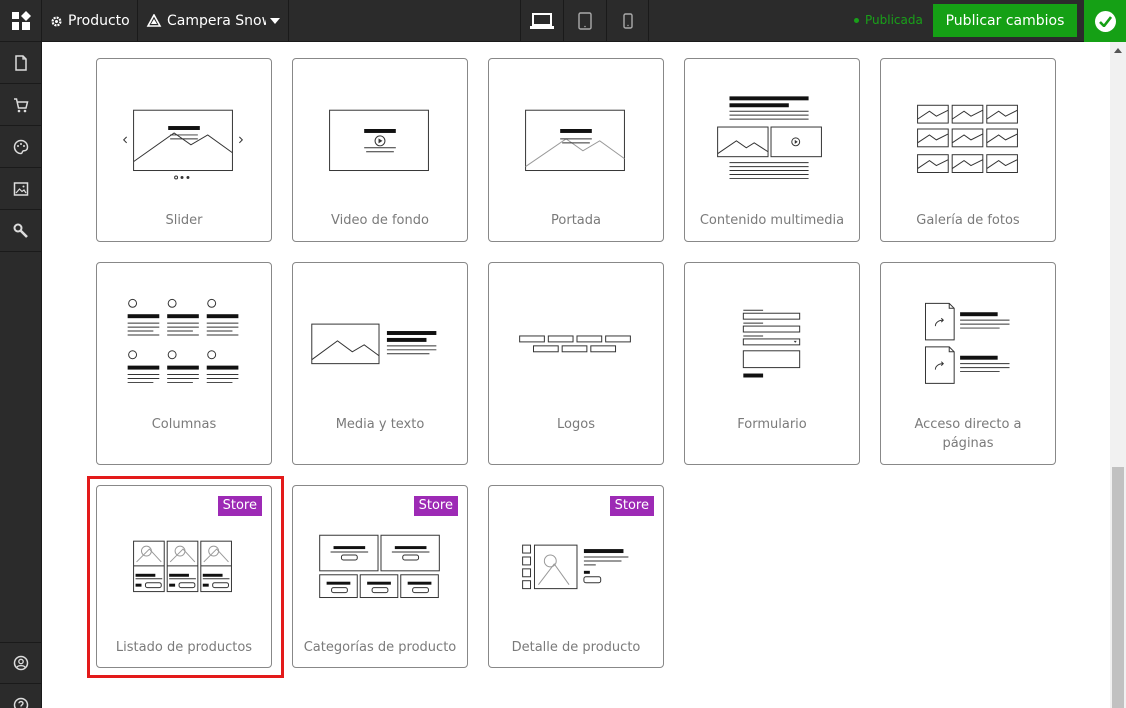  I want to click on sidebar-item-account, so click(20, 663).